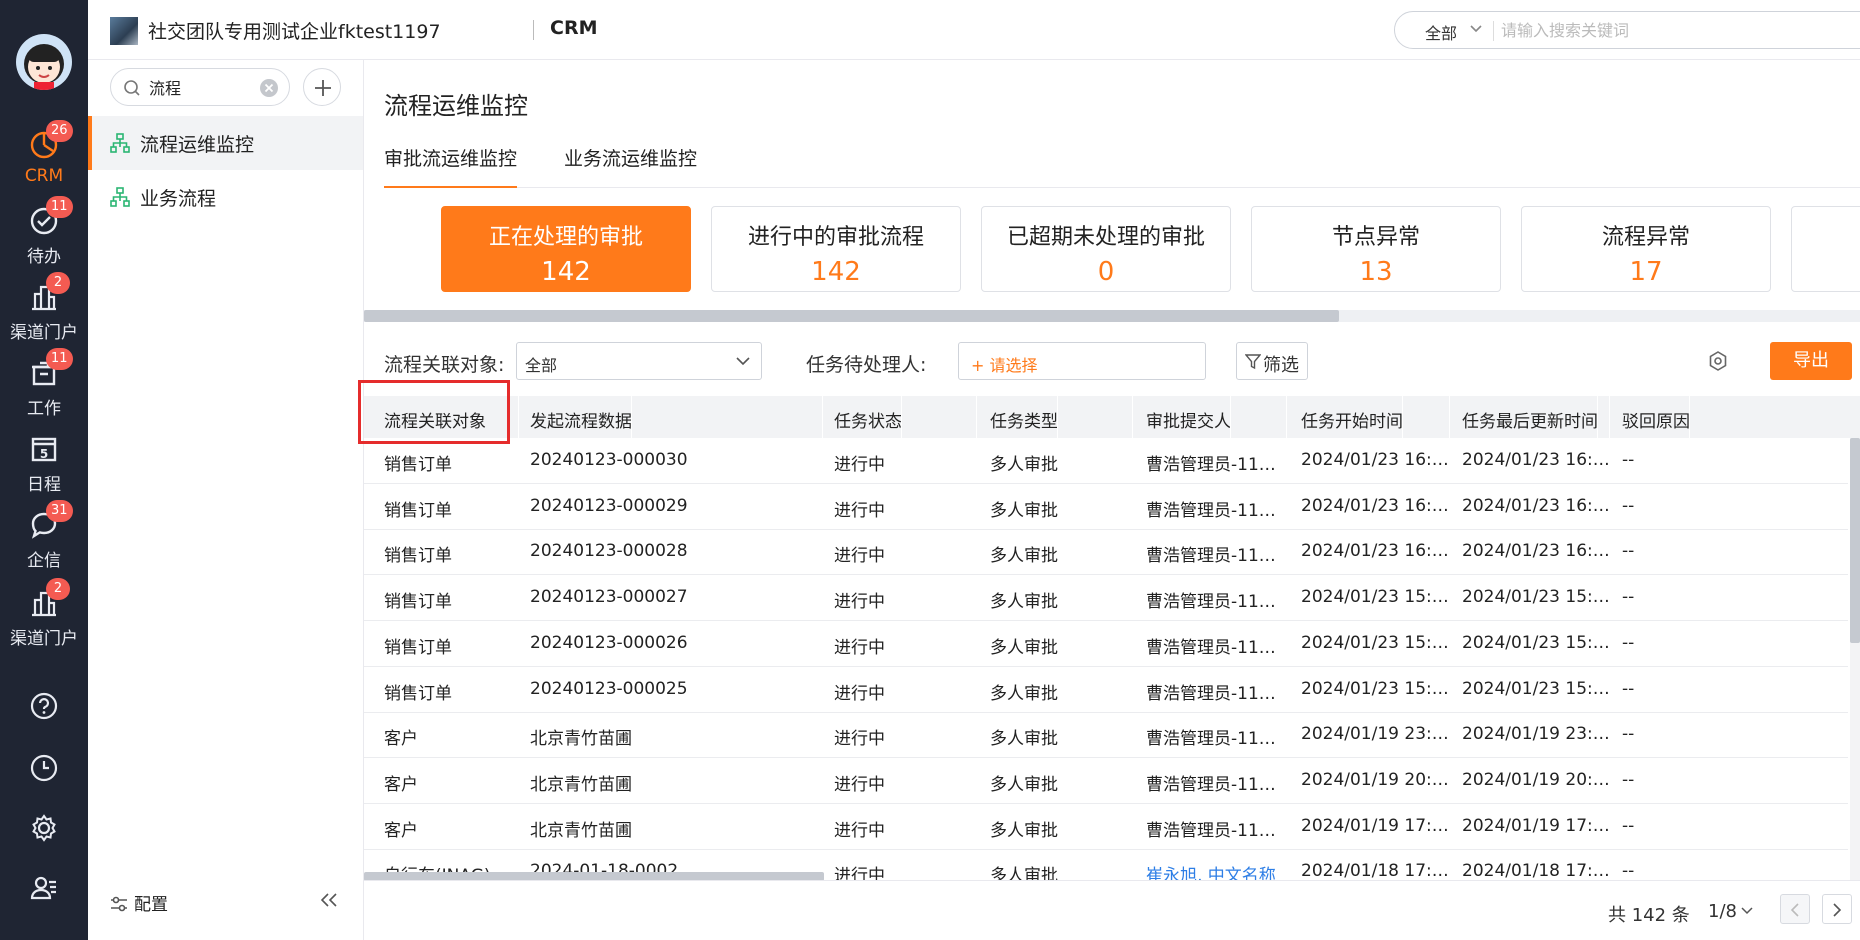 Image resolution: width=1860 pixels, height=940 pixels. Describe the element at coordinates (199, 86) in the screenshot. I see `sidebar-search-input` at that location.